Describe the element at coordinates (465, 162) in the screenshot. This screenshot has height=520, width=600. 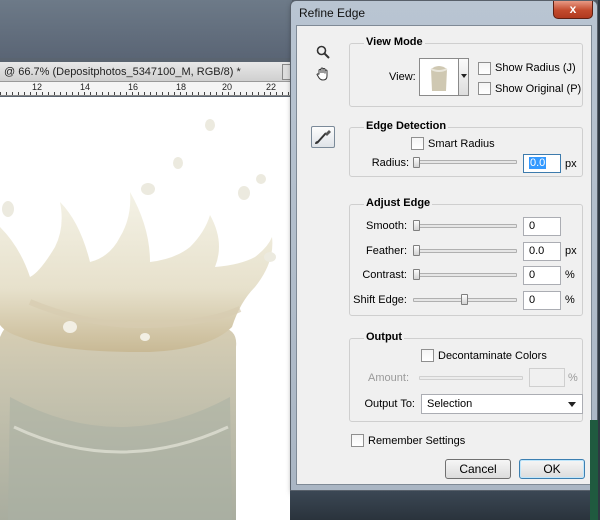
I see `radius-slider-track` at that location.